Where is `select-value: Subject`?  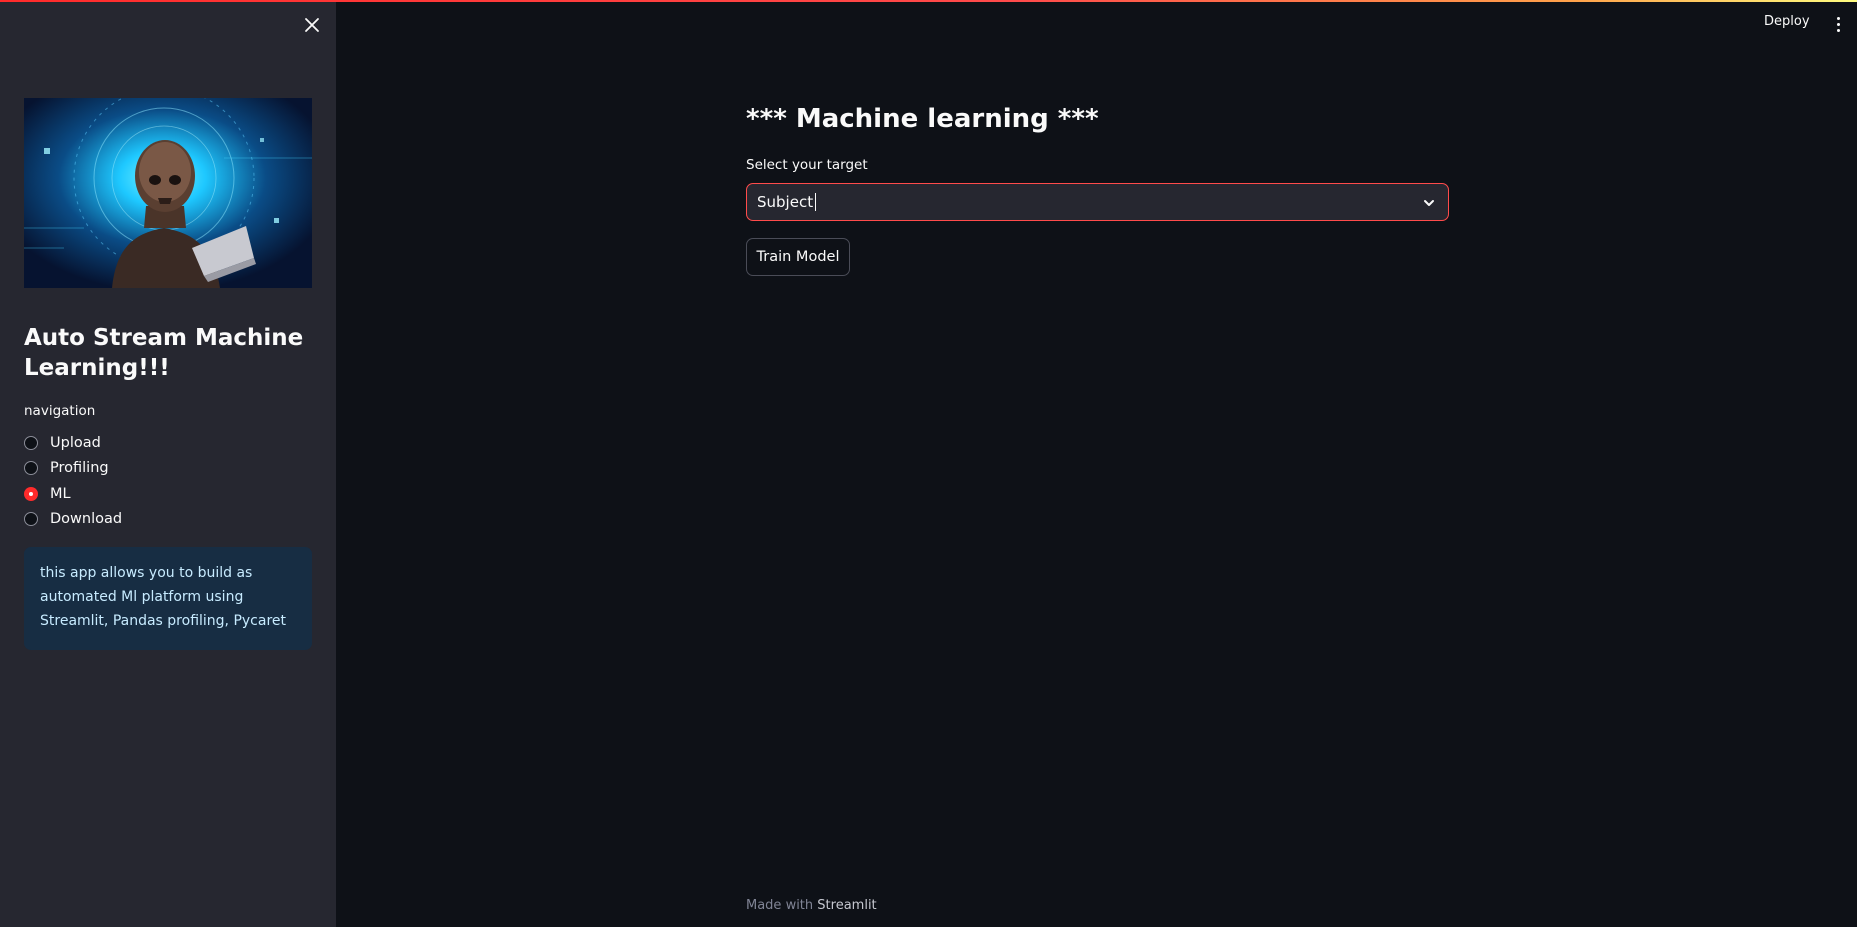
select-value: Subject is located at coordinates (785, 202).